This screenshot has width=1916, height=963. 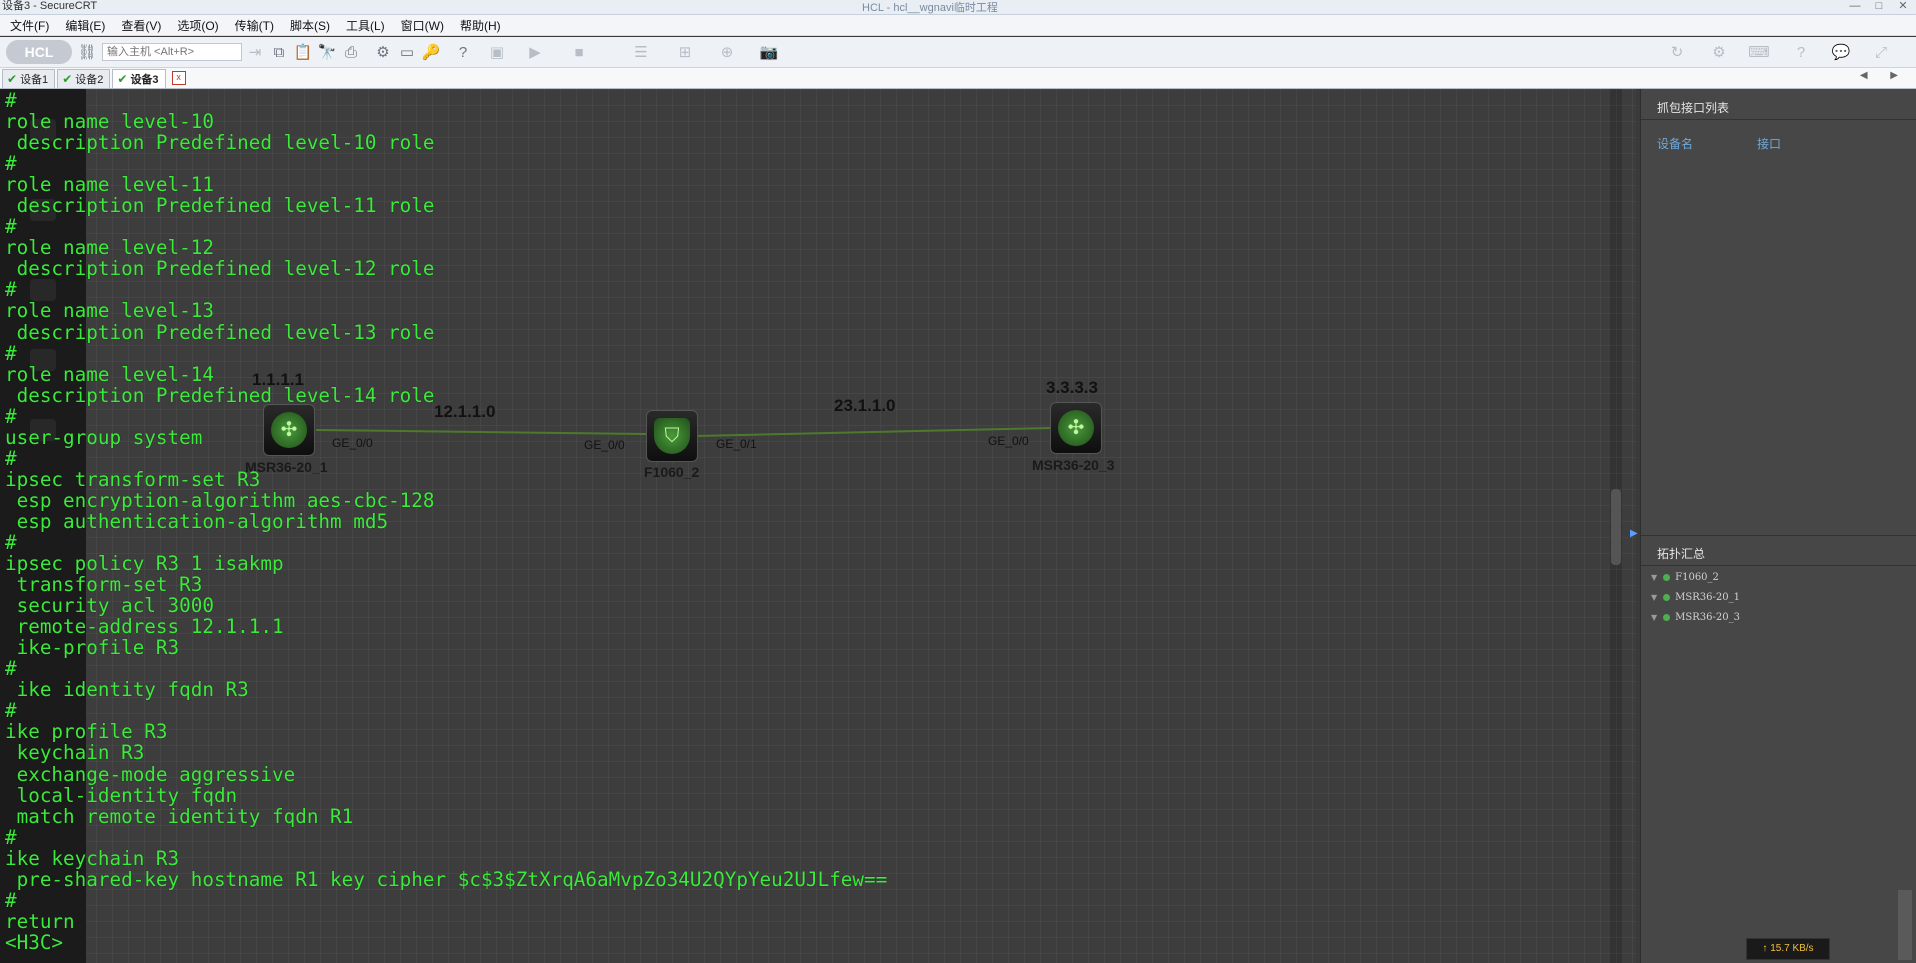 I want to click on menu-window: 窗口(W), so click(x=422, y=25).